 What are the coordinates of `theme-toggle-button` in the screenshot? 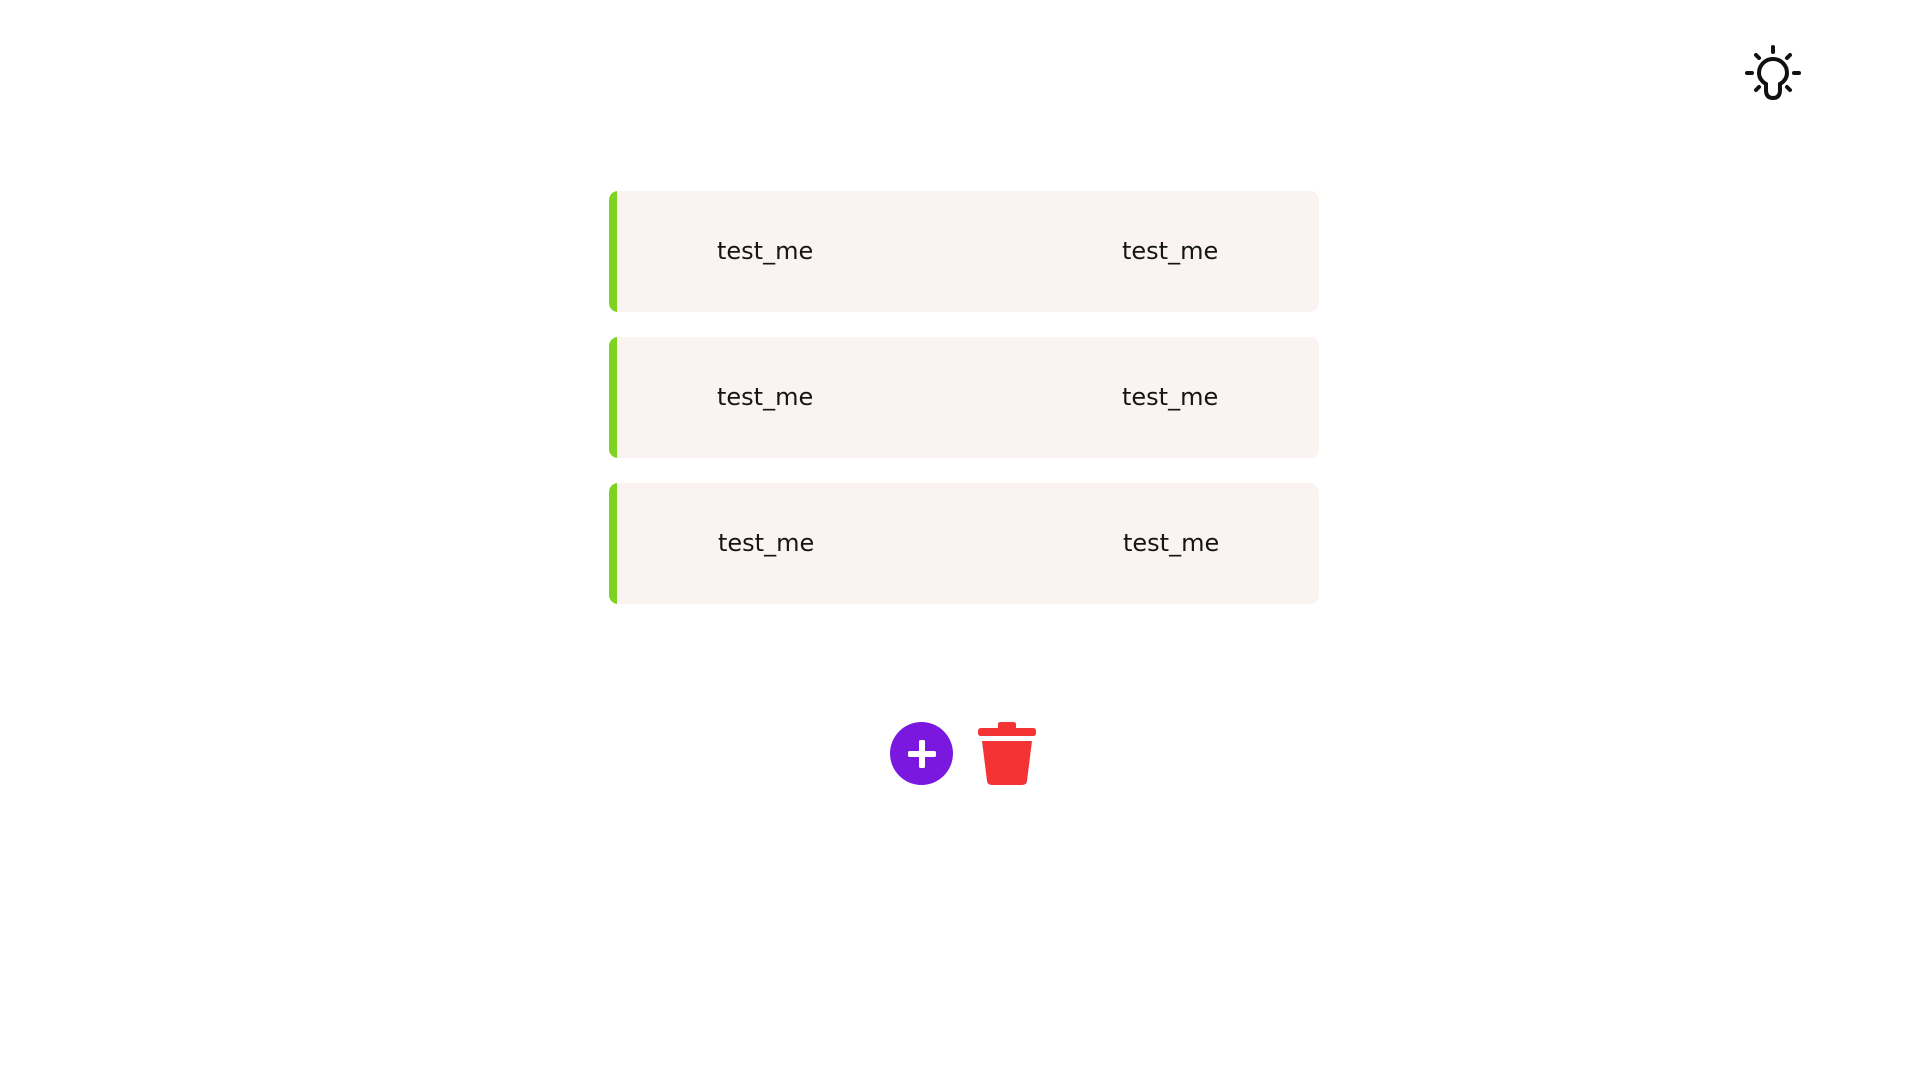 It's located at (1773, 73).